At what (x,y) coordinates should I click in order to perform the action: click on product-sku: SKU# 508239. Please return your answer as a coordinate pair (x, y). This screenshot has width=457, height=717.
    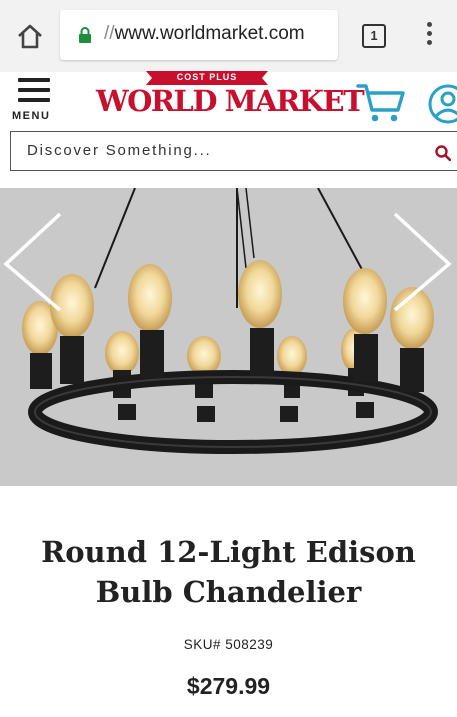
    Looking at the image, I should click on (228, 644).